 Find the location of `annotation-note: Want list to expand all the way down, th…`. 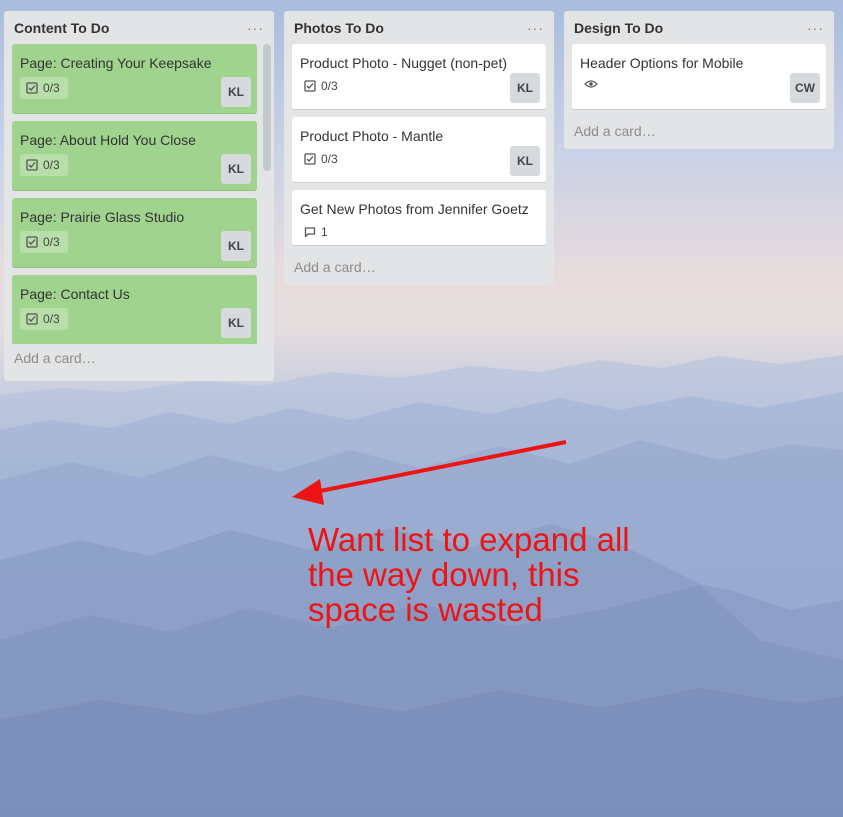

annotation-note: Want list to expand all the way down, th… is located at coordinates (469, 574).